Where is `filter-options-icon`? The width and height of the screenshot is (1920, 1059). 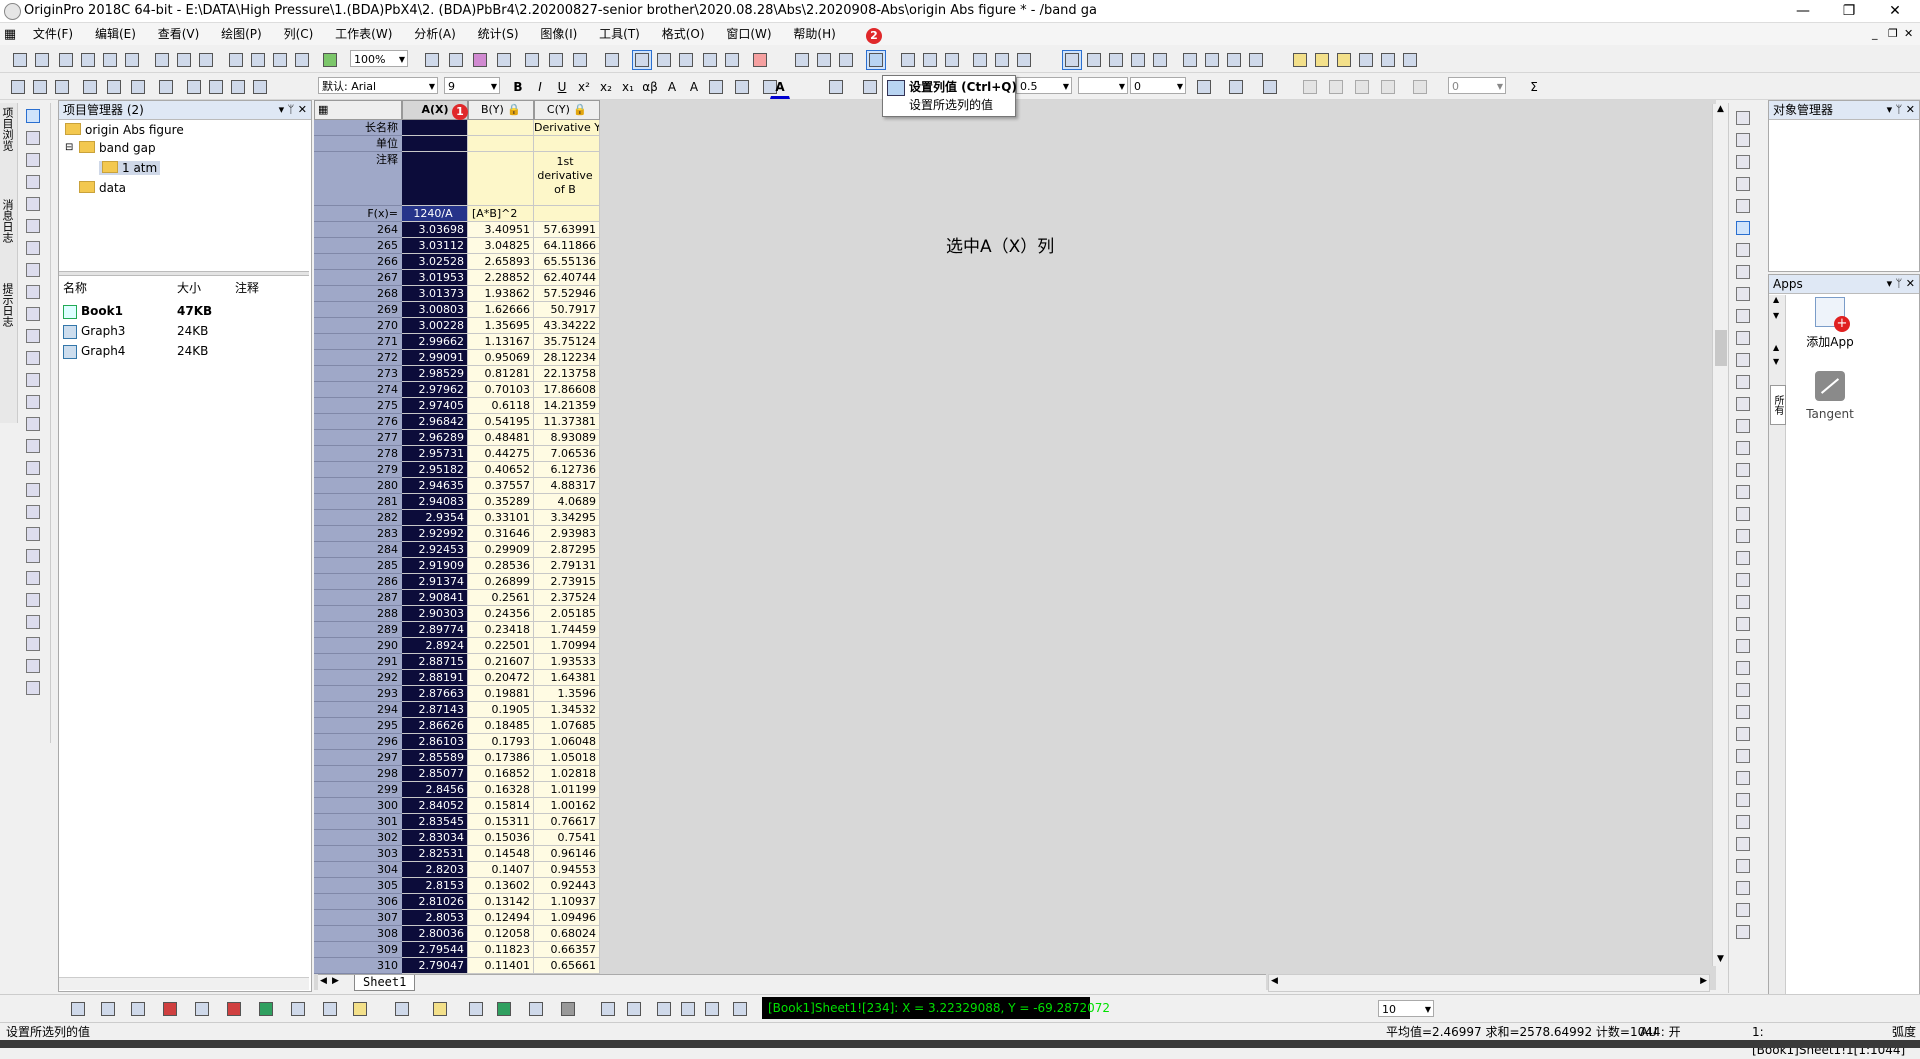
filter-options-icon is located at coordinates (1024, 60).